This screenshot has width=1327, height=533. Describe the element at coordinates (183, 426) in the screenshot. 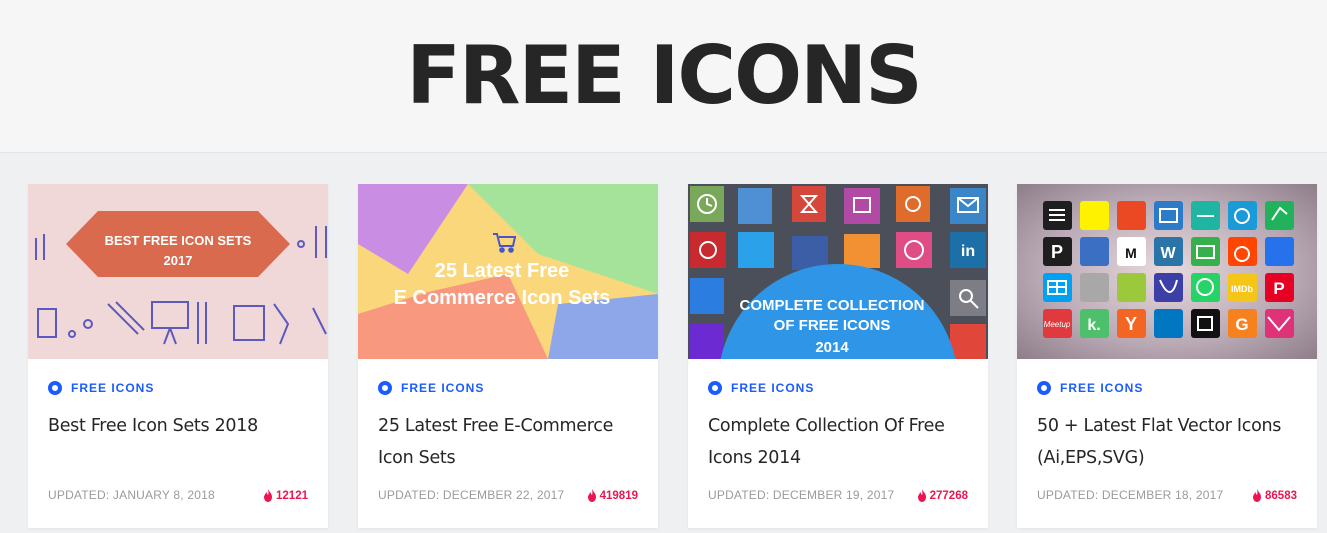

I see `post-title: Best Free Icon Sets 2018` at that location.